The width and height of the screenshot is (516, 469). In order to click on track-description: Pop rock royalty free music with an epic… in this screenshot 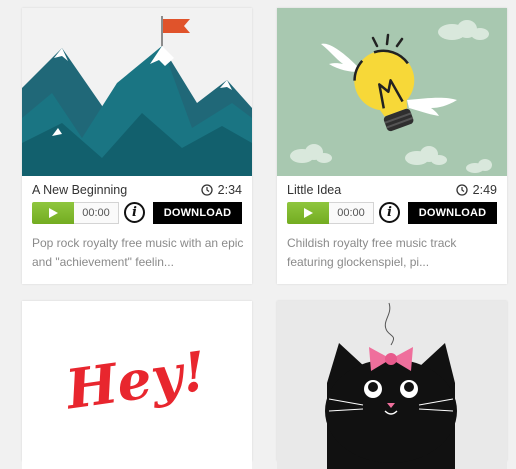, I will do `click(138, 252)`.